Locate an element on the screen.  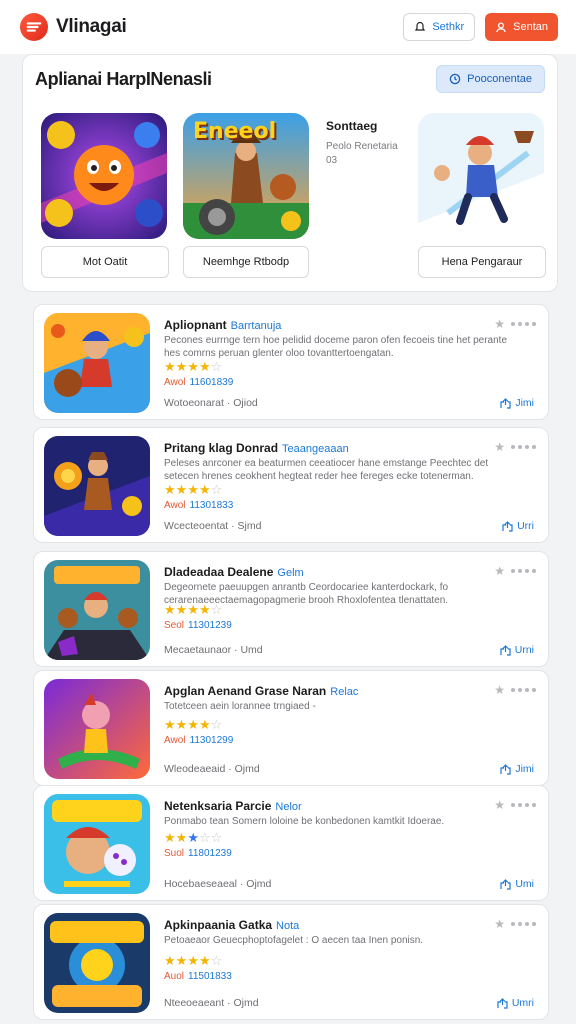
user-icon is located at coordinates (501, 27).